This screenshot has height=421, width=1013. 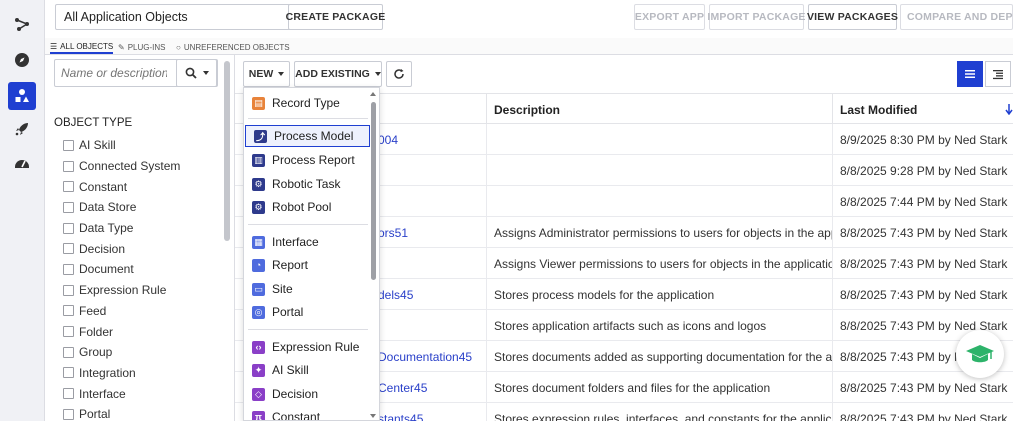 I want to click on menu-item-process-model: ⤴ Process Model, so click(x=307, y=136).